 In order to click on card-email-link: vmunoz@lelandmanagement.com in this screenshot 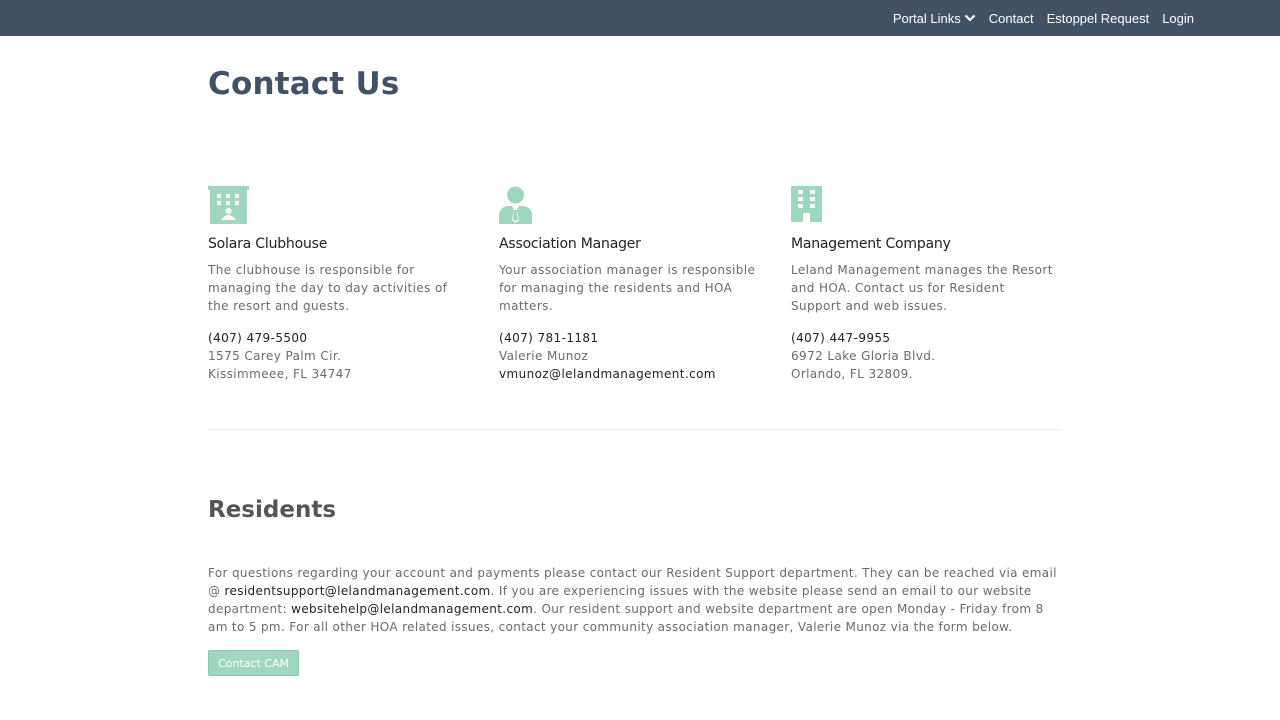, I will do `click(630, 374)`.